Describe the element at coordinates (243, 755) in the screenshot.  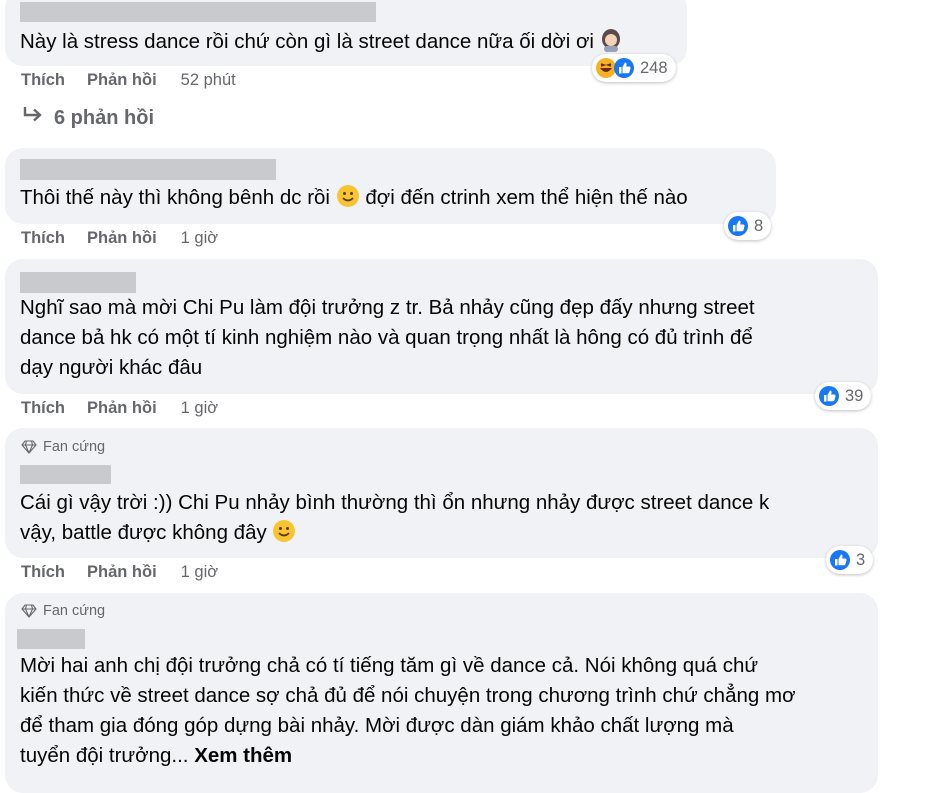
I see `see-more-link: Xem thêm` at that location.